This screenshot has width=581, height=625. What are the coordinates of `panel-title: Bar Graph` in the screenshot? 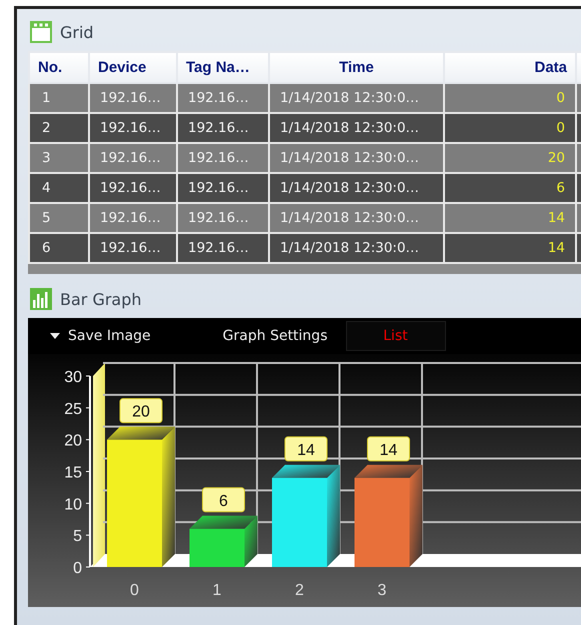 It's located at (101, 299).